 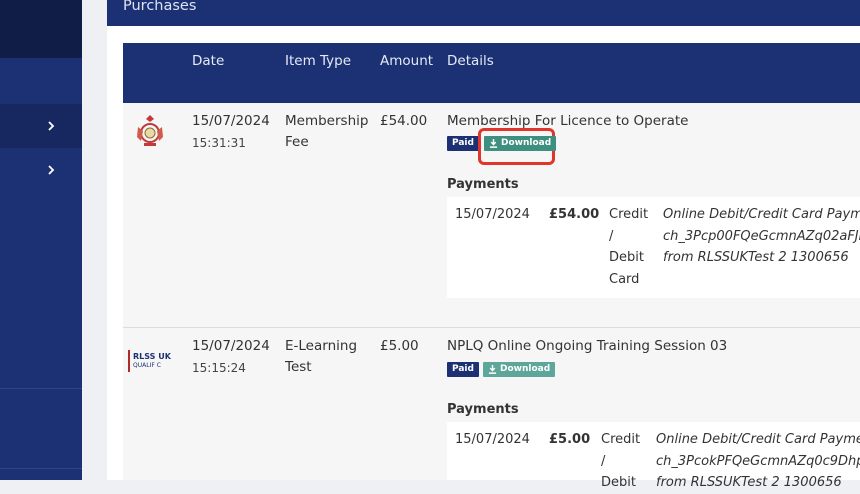 What do you see at coordinates (219, 368) in the screenshot?
I see `row-time: 15:15:24` at bounding box center [219, 368].